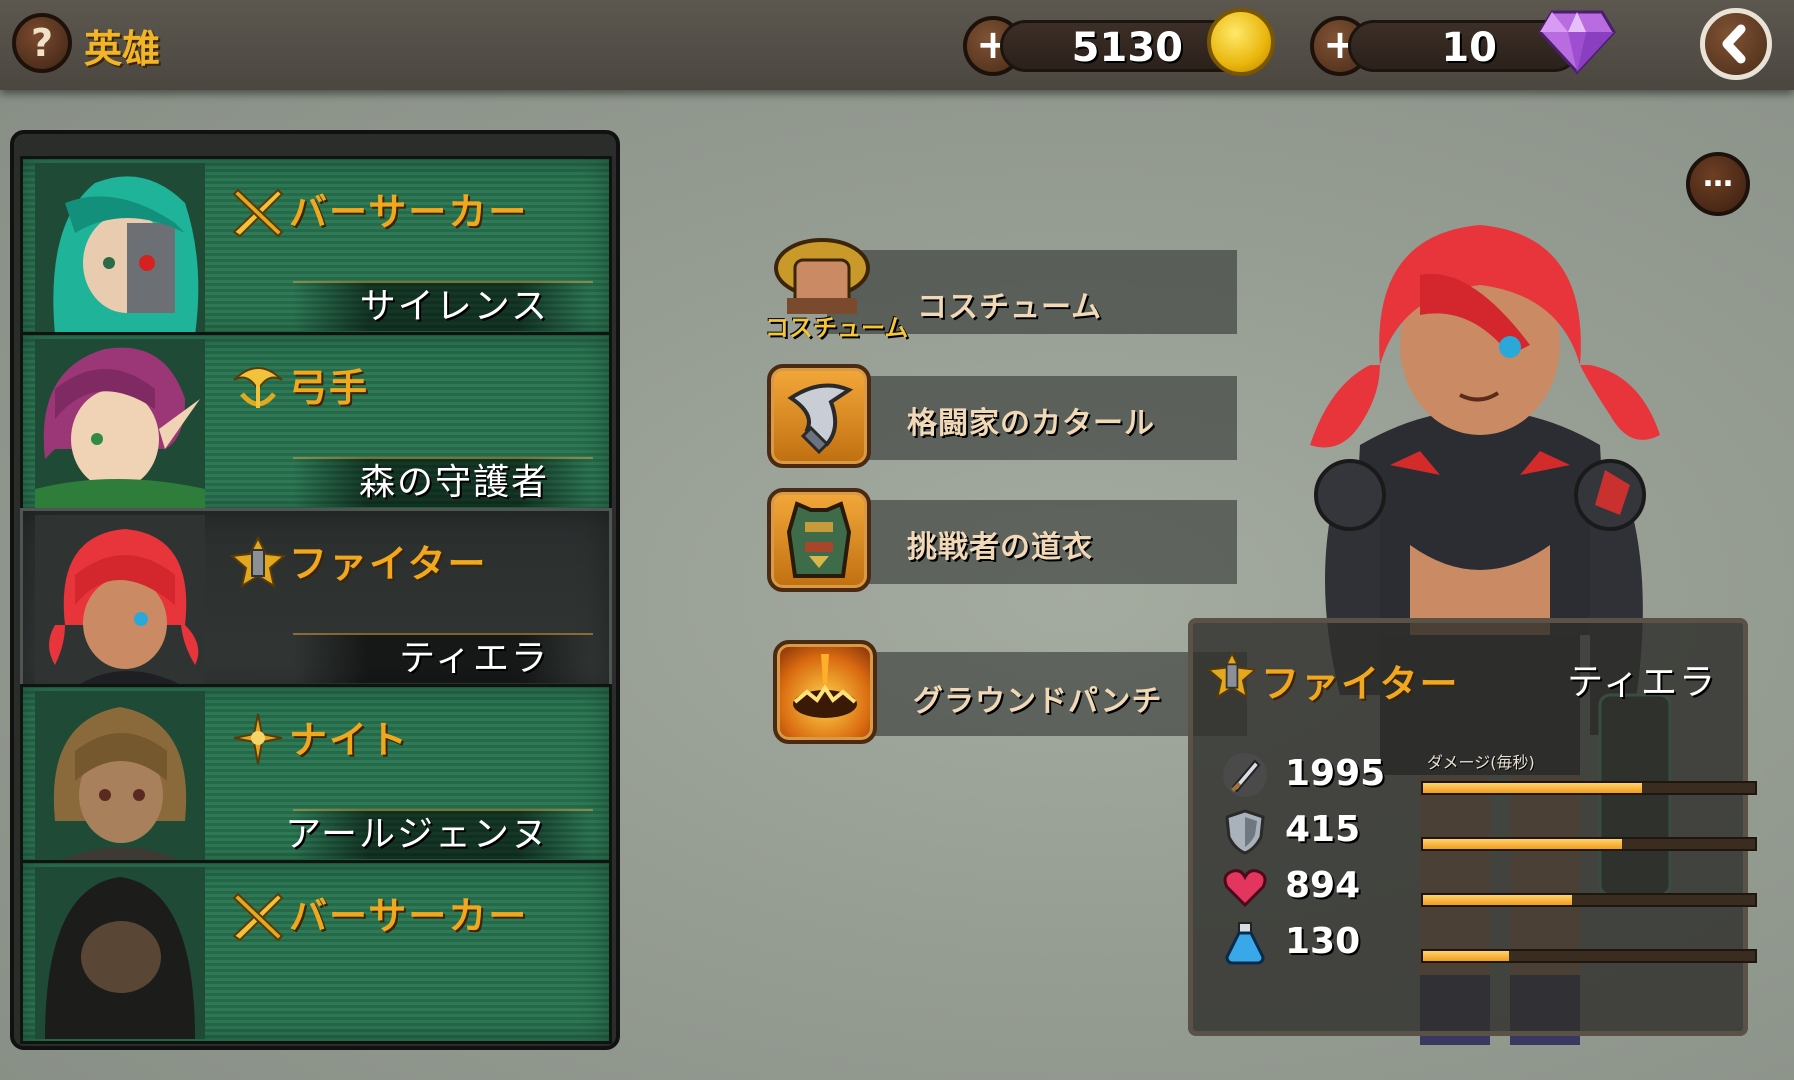 Image resolution: width=1794 pixels, height=1080 pixels. Describe the element at coordinates (825, 692) in the screenshot. I see `ground-punch-skill-icon` at that location.